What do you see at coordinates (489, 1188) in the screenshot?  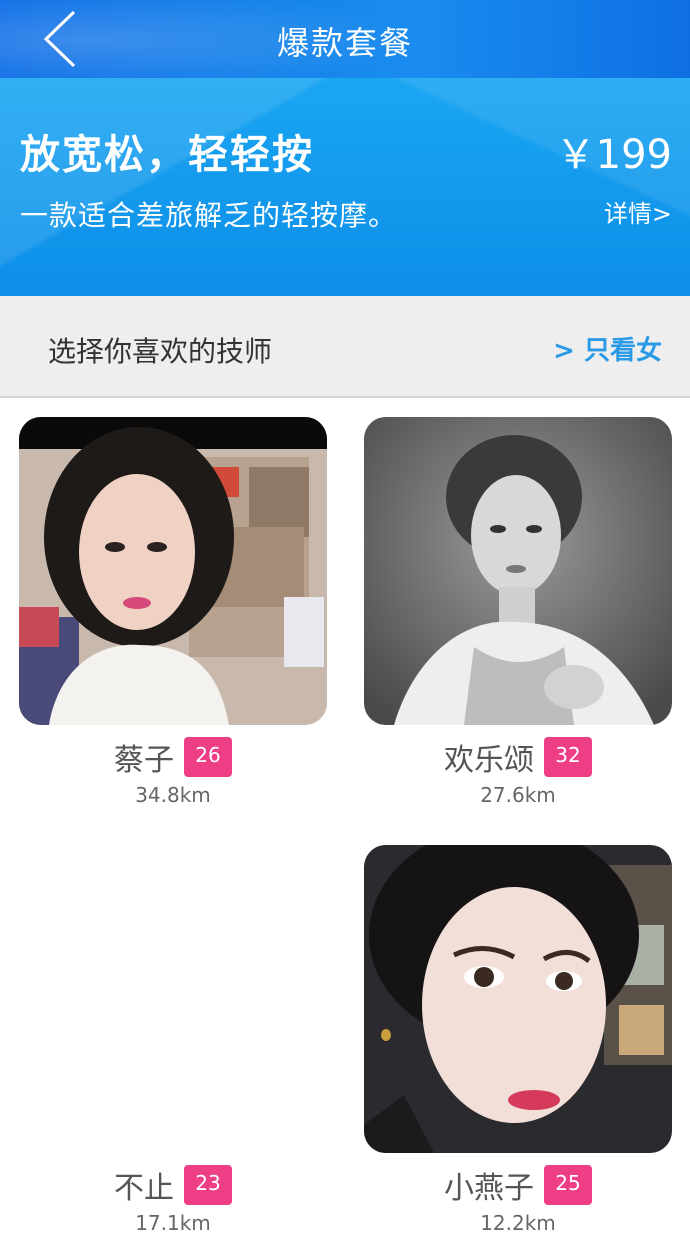 I see `technician-name: 小燕子` at bounding box center [489, 1188].